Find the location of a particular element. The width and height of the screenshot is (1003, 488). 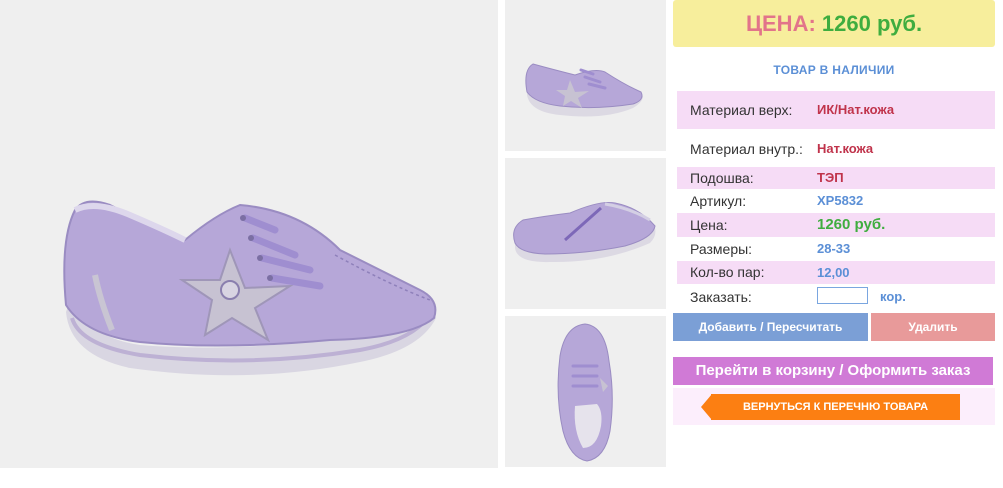

thumbnail-top-view is located at coordinates (585, 391).